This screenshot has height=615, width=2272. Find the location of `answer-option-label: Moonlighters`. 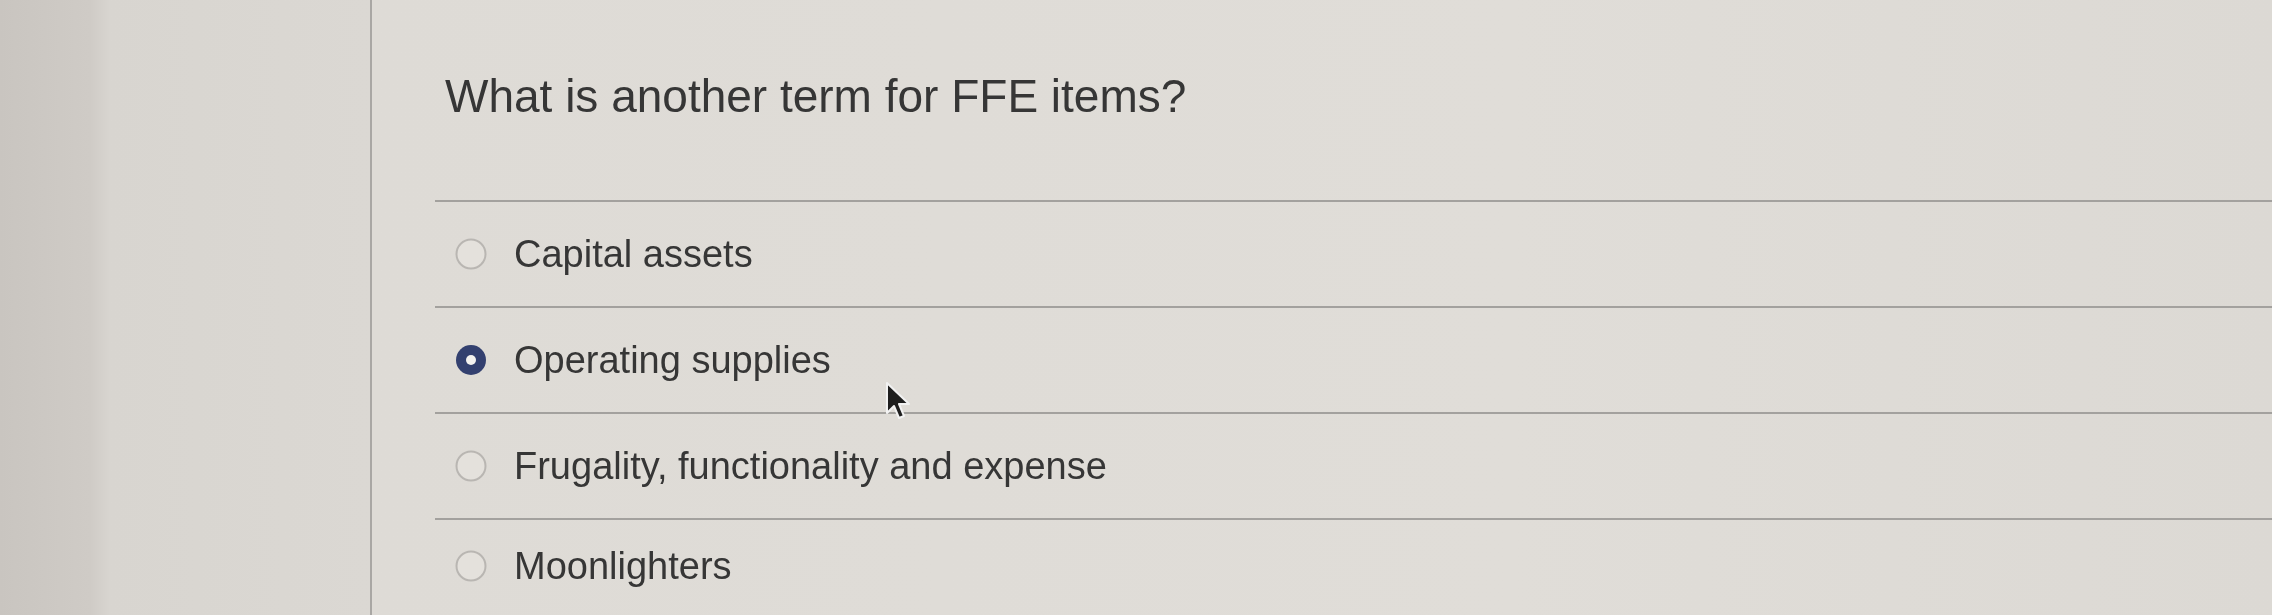

answer-option-label: Moonlighters is located at coordinates (623, 566).